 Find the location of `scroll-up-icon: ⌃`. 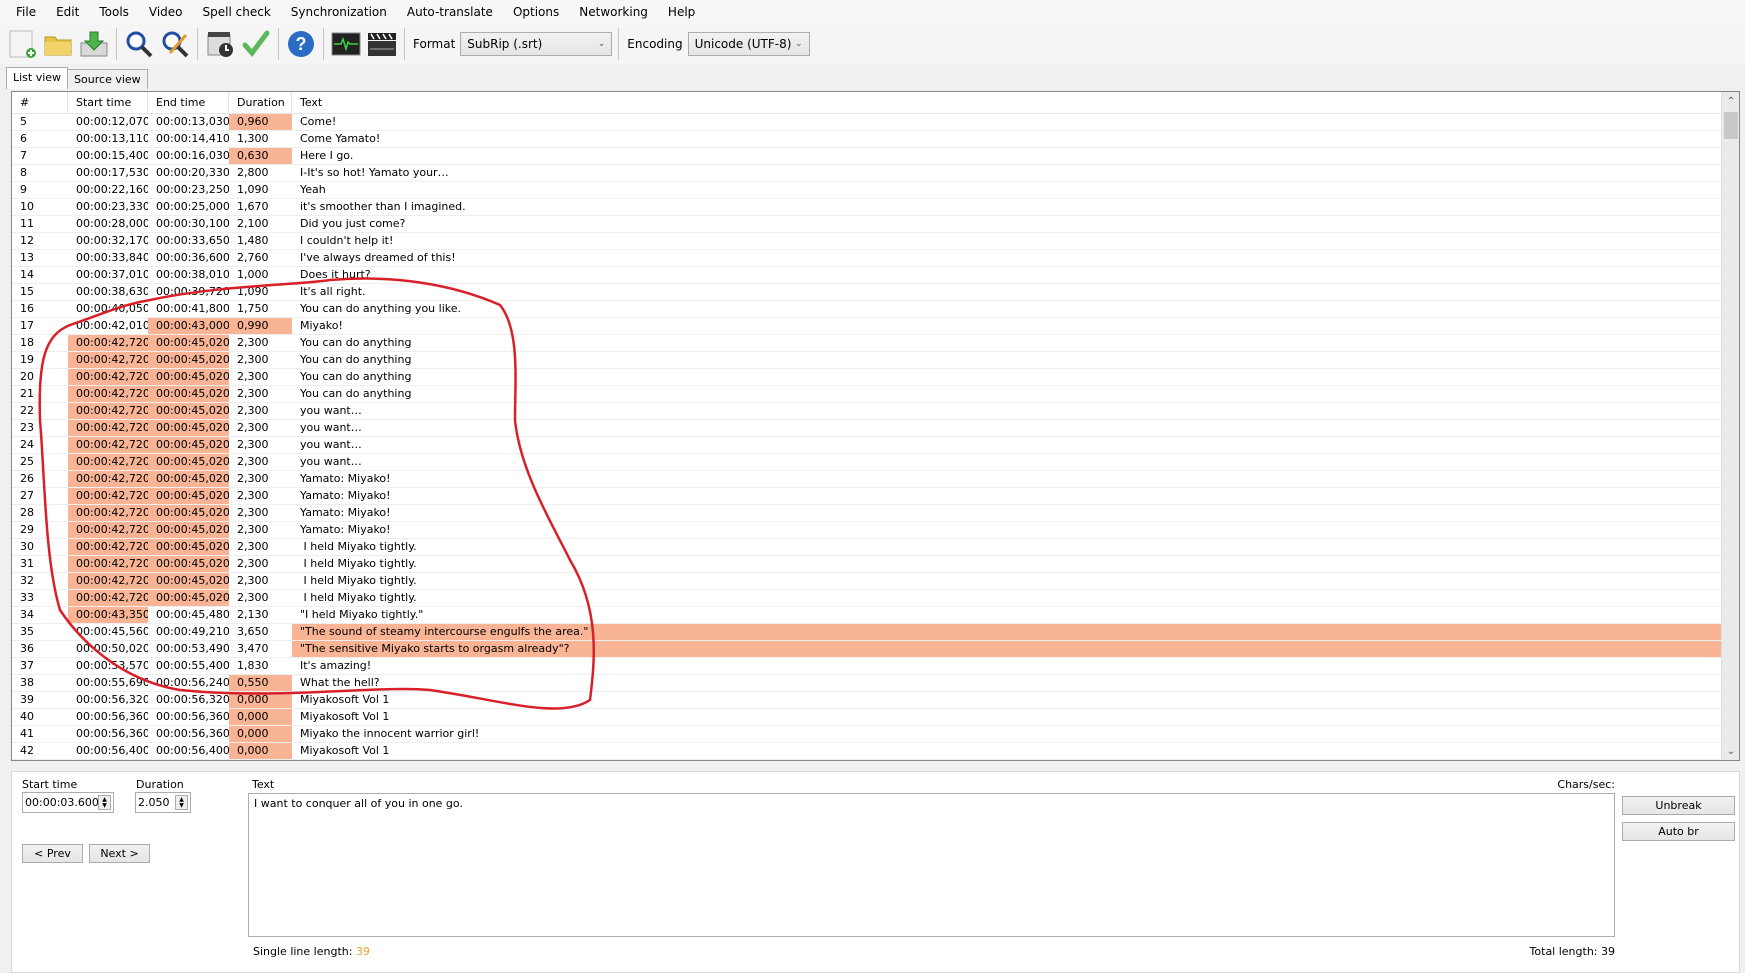

scroll-up-icon: ⌃ is located at coordinates (1730, 101).